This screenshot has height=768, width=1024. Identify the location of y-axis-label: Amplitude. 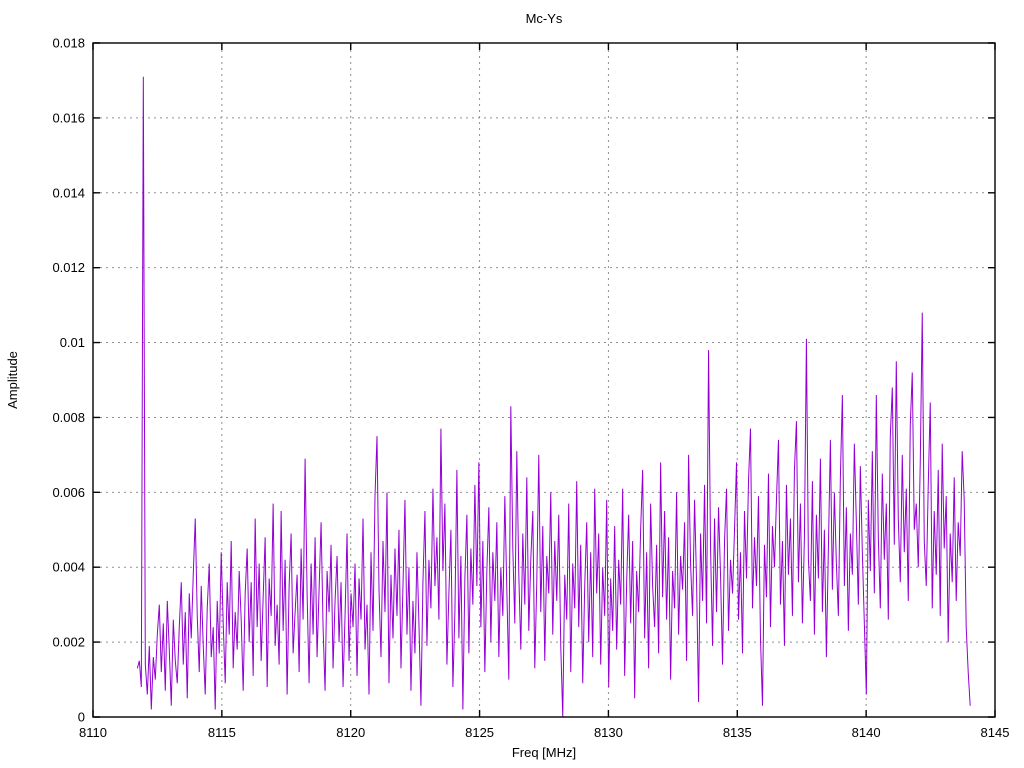
(12, 380).